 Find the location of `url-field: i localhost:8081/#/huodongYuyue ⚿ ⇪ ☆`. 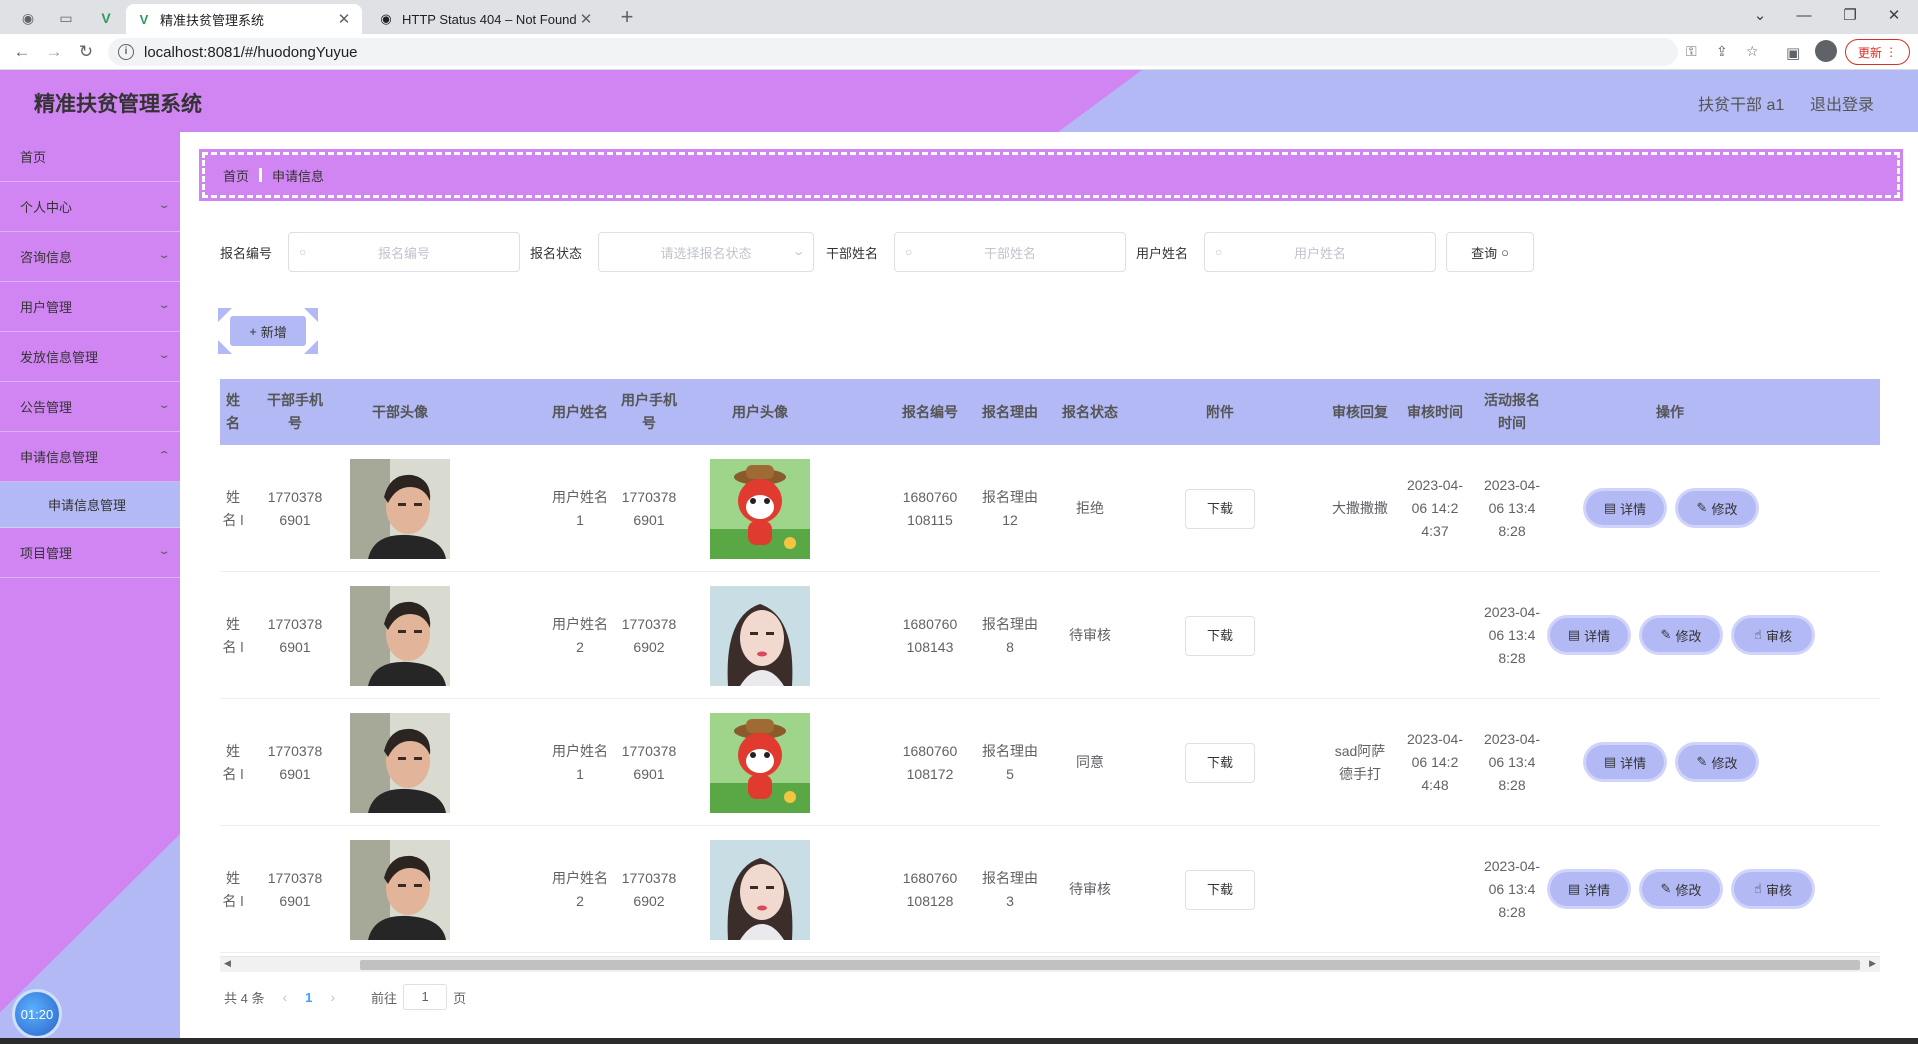

url-field: i localhost:8081/#/huodongYuyue ⚿ ⇪ ☆ is located at coordinates (933, 52).